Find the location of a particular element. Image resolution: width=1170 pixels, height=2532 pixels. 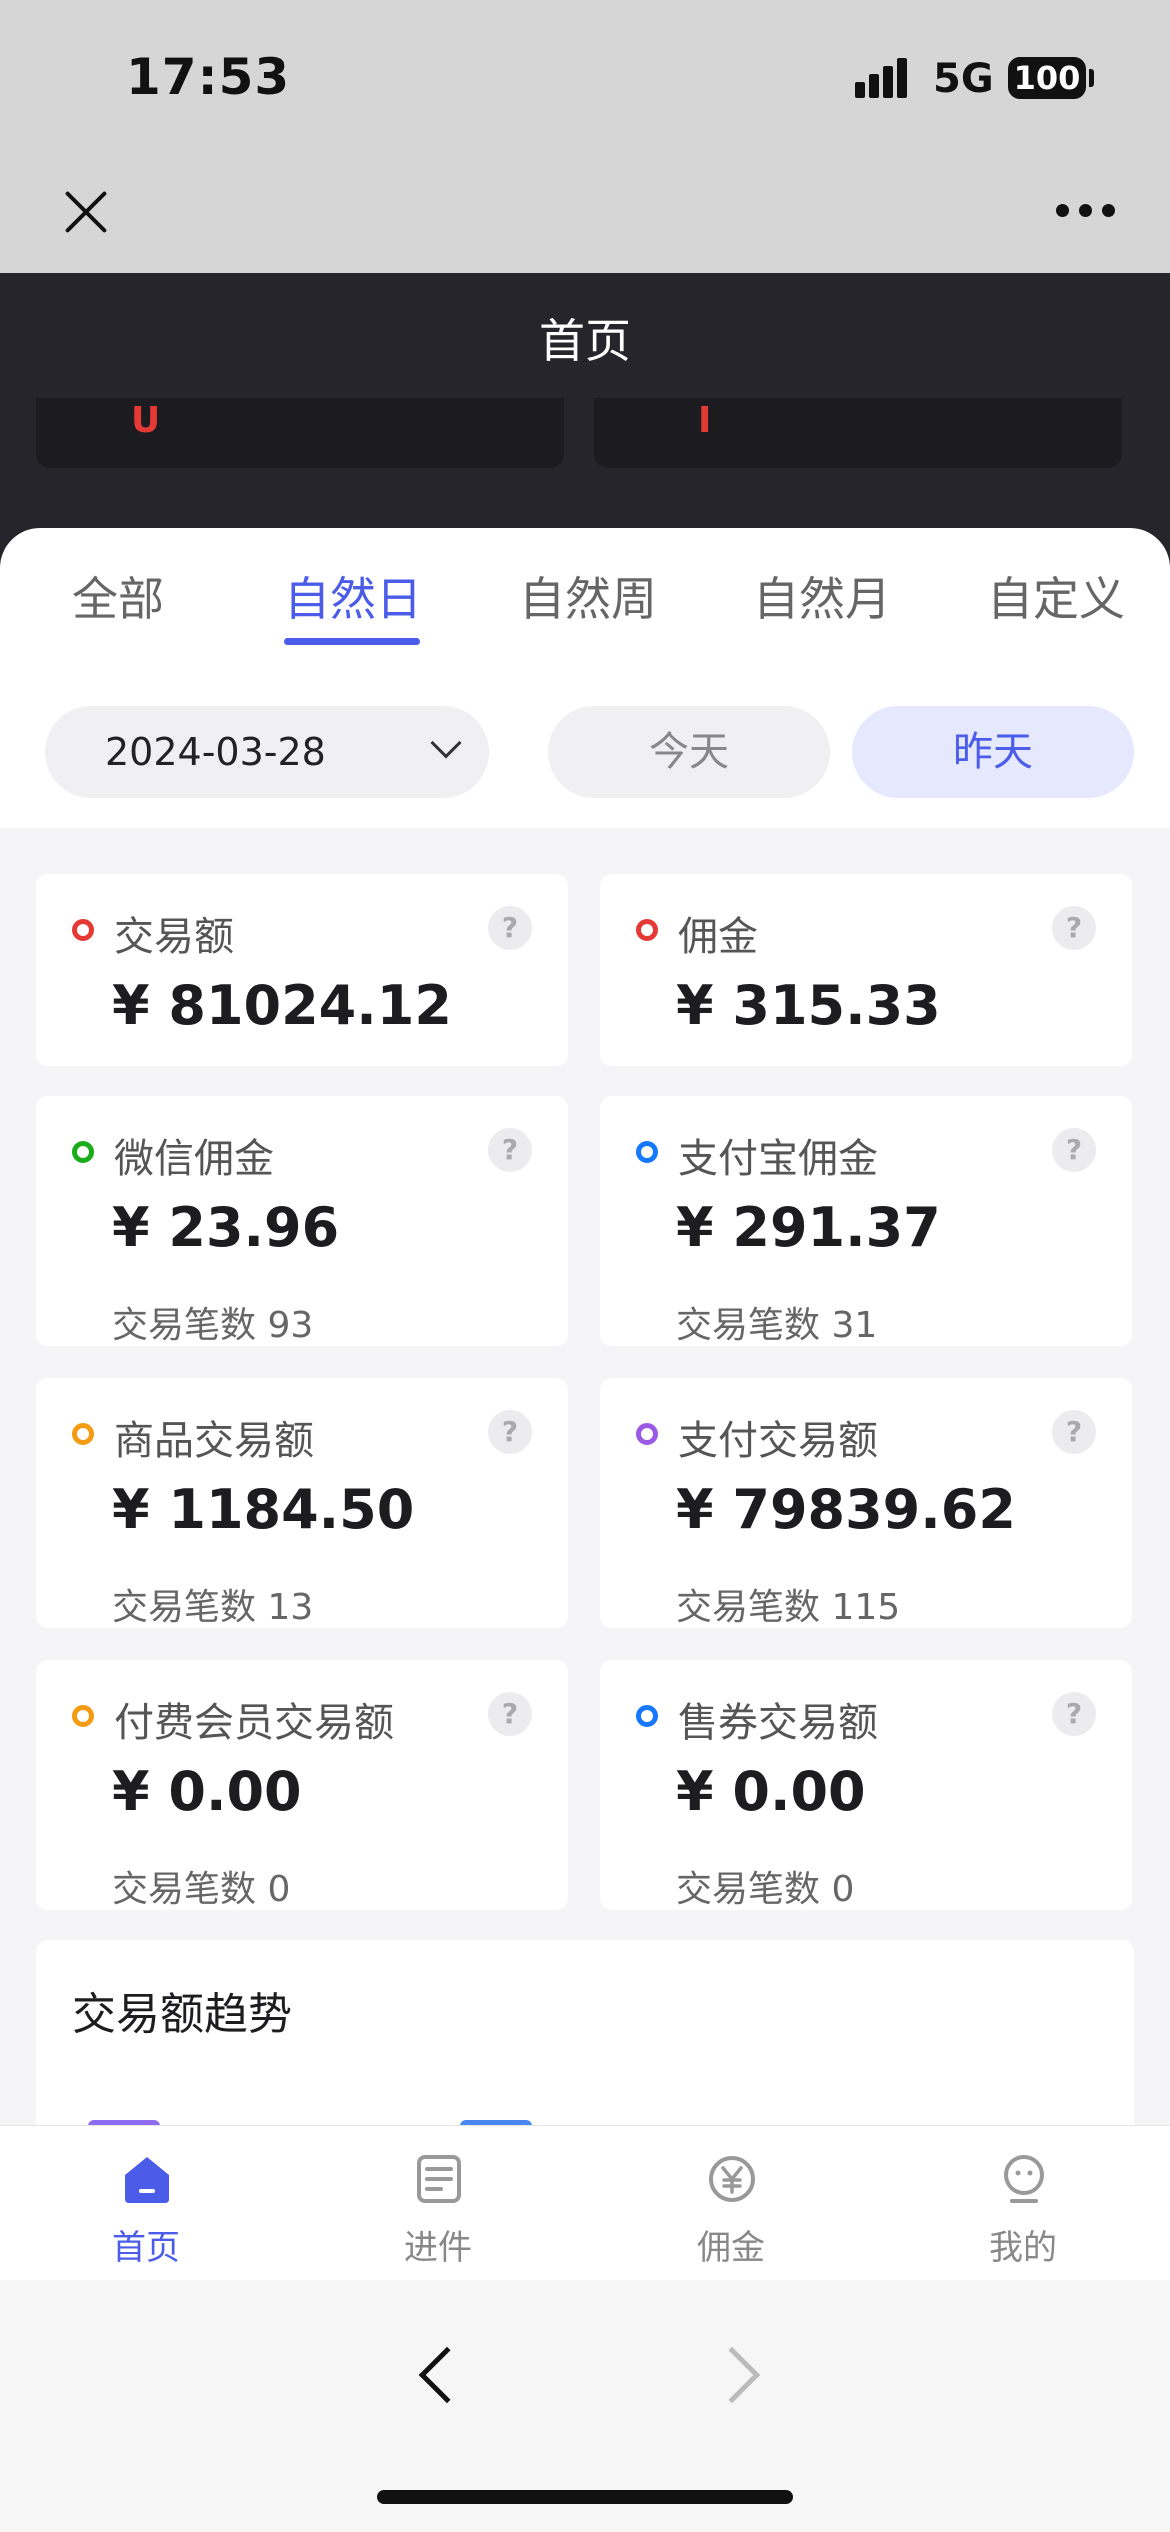

metric-card-goods-amount: 商品交易额 ? ¥ 1184.50 交易笔数 13 is located at coordinates (302, 1503).